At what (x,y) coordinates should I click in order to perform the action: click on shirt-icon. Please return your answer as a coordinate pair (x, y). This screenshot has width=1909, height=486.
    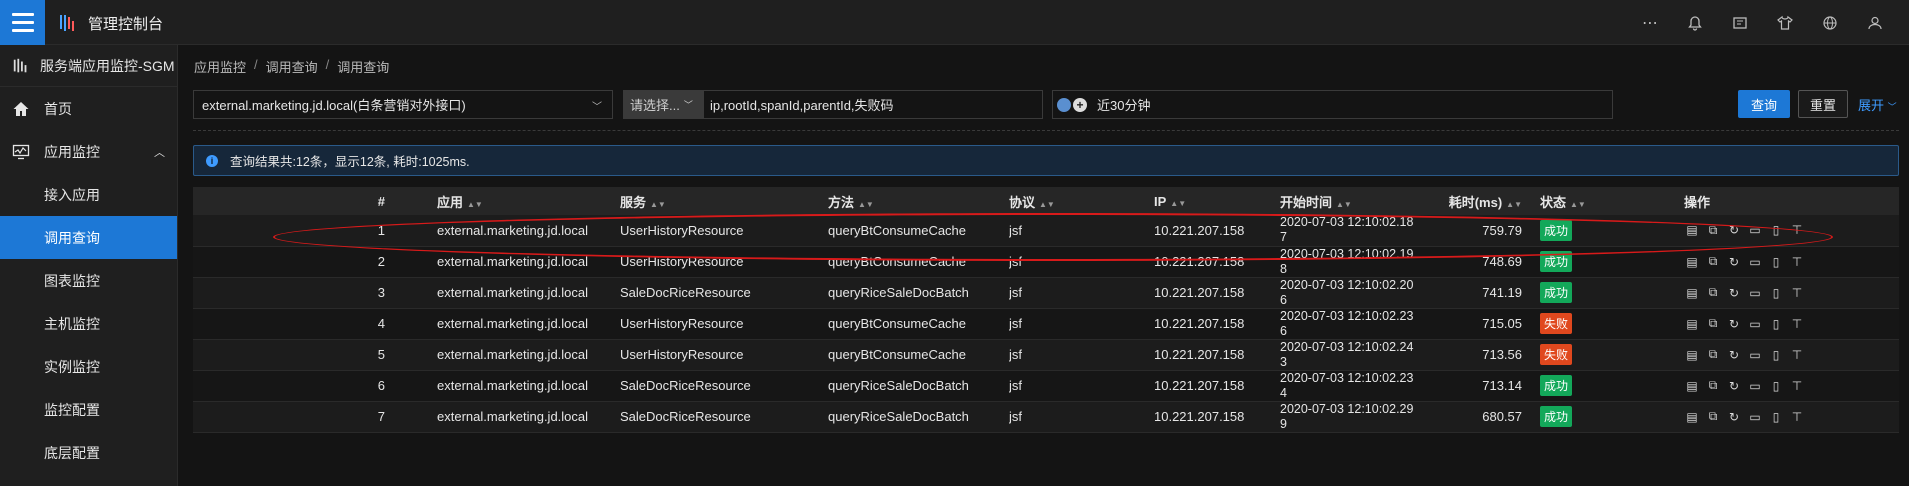
    Looking at the image, I should click on (1785, 23).